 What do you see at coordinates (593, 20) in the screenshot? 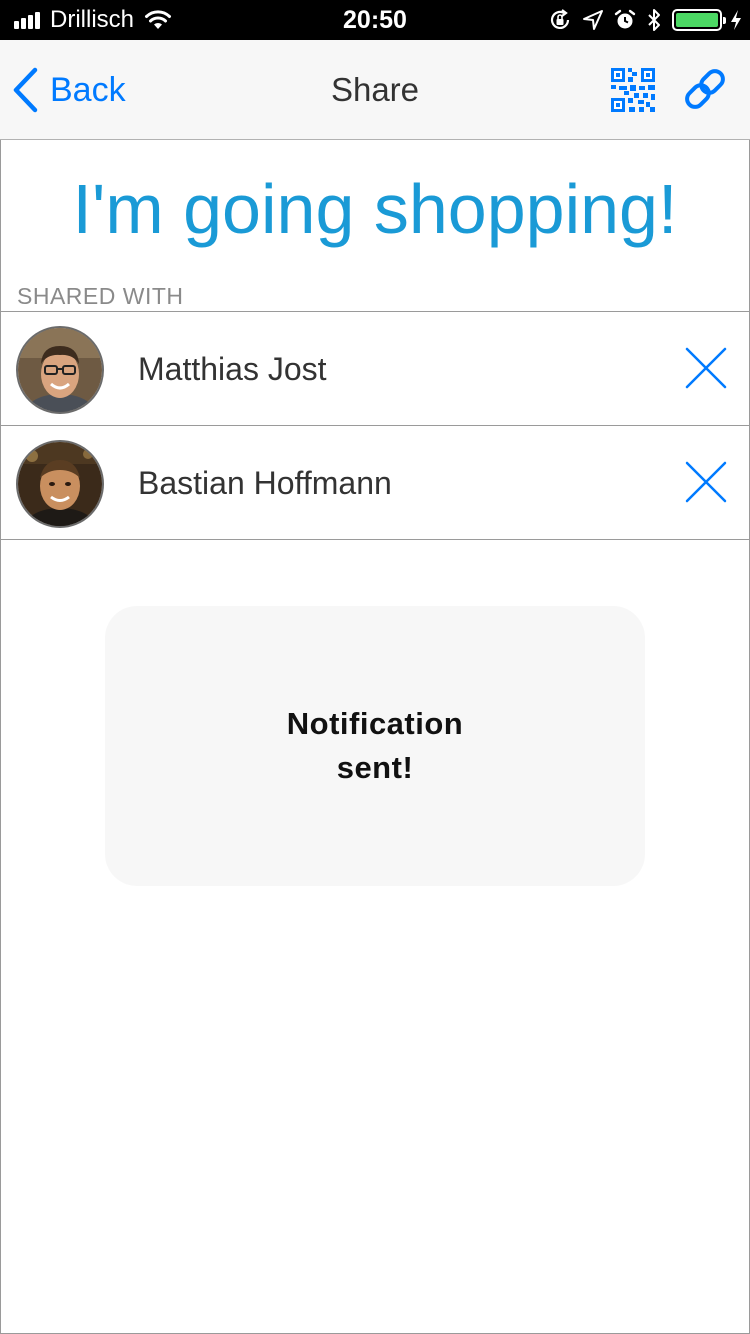
I see `location-arrow-icon` at bounding box center [593, 20].